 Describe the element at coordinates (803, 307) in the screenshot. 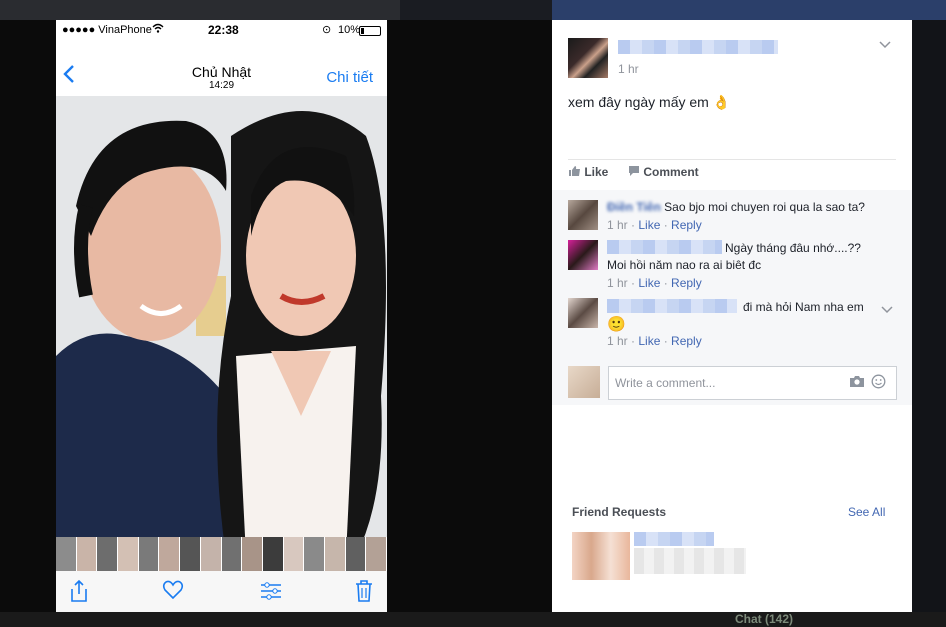

I see `comment-3-text: đi mà hỏi Nam nha em` at that location.